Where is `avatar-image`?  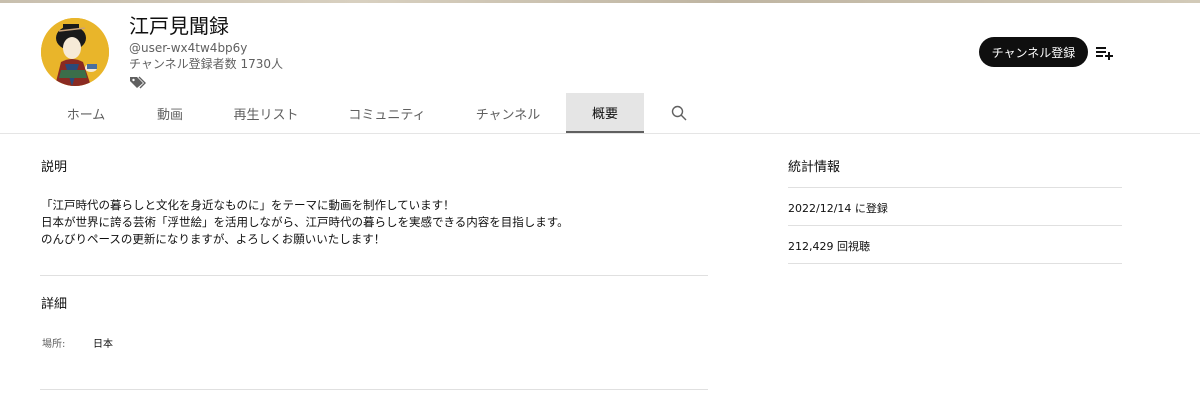
avatar-image is located at coordinates (75, 52).